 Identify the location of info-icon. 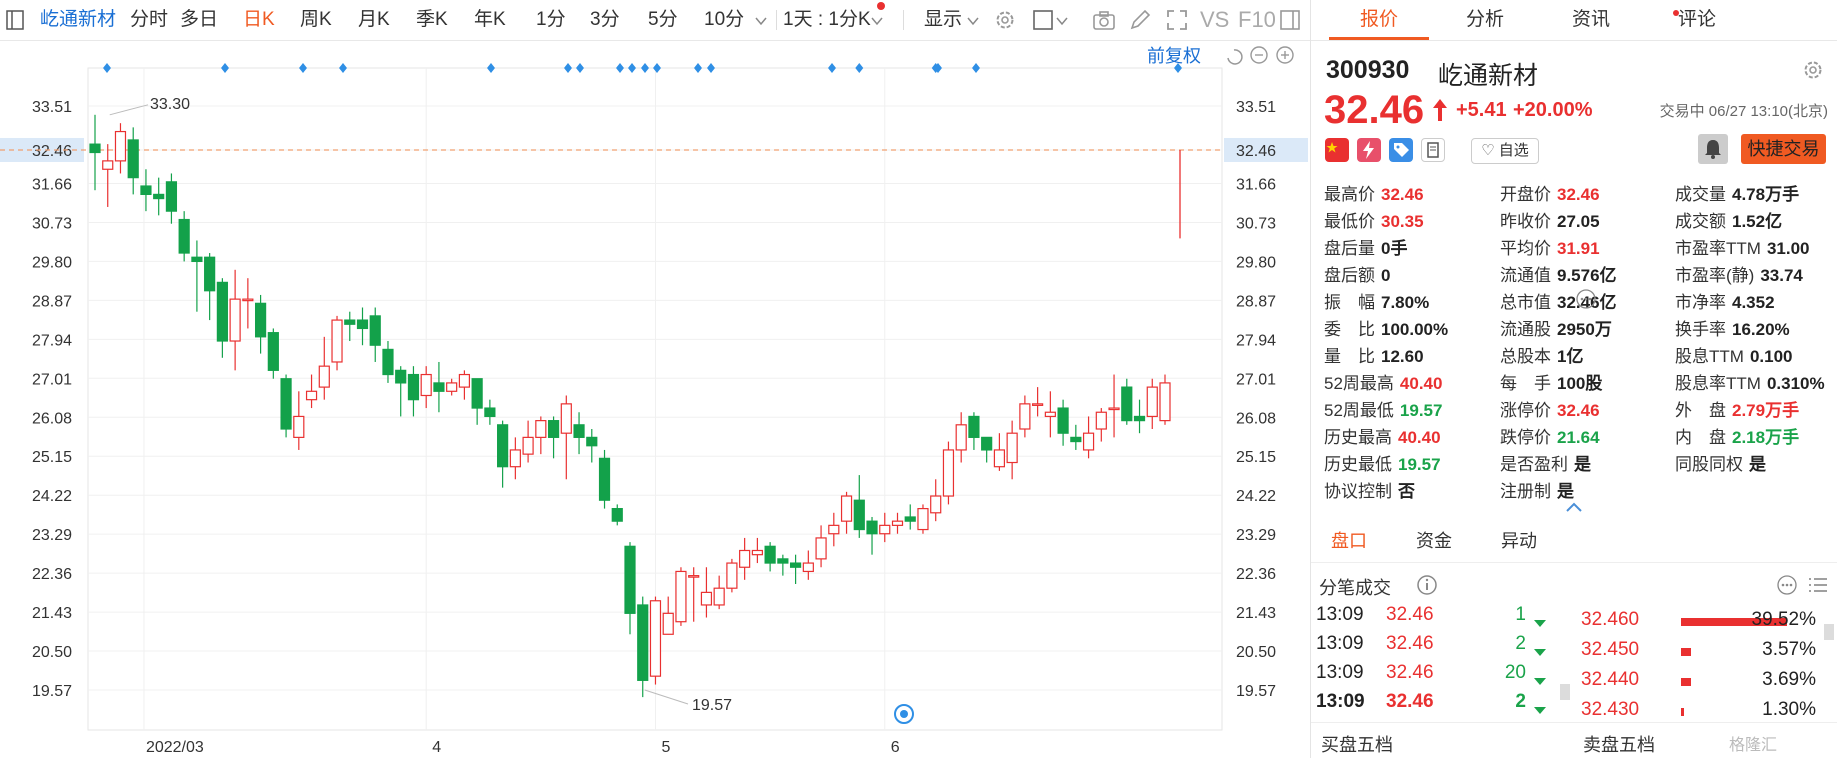
(1427, 585).